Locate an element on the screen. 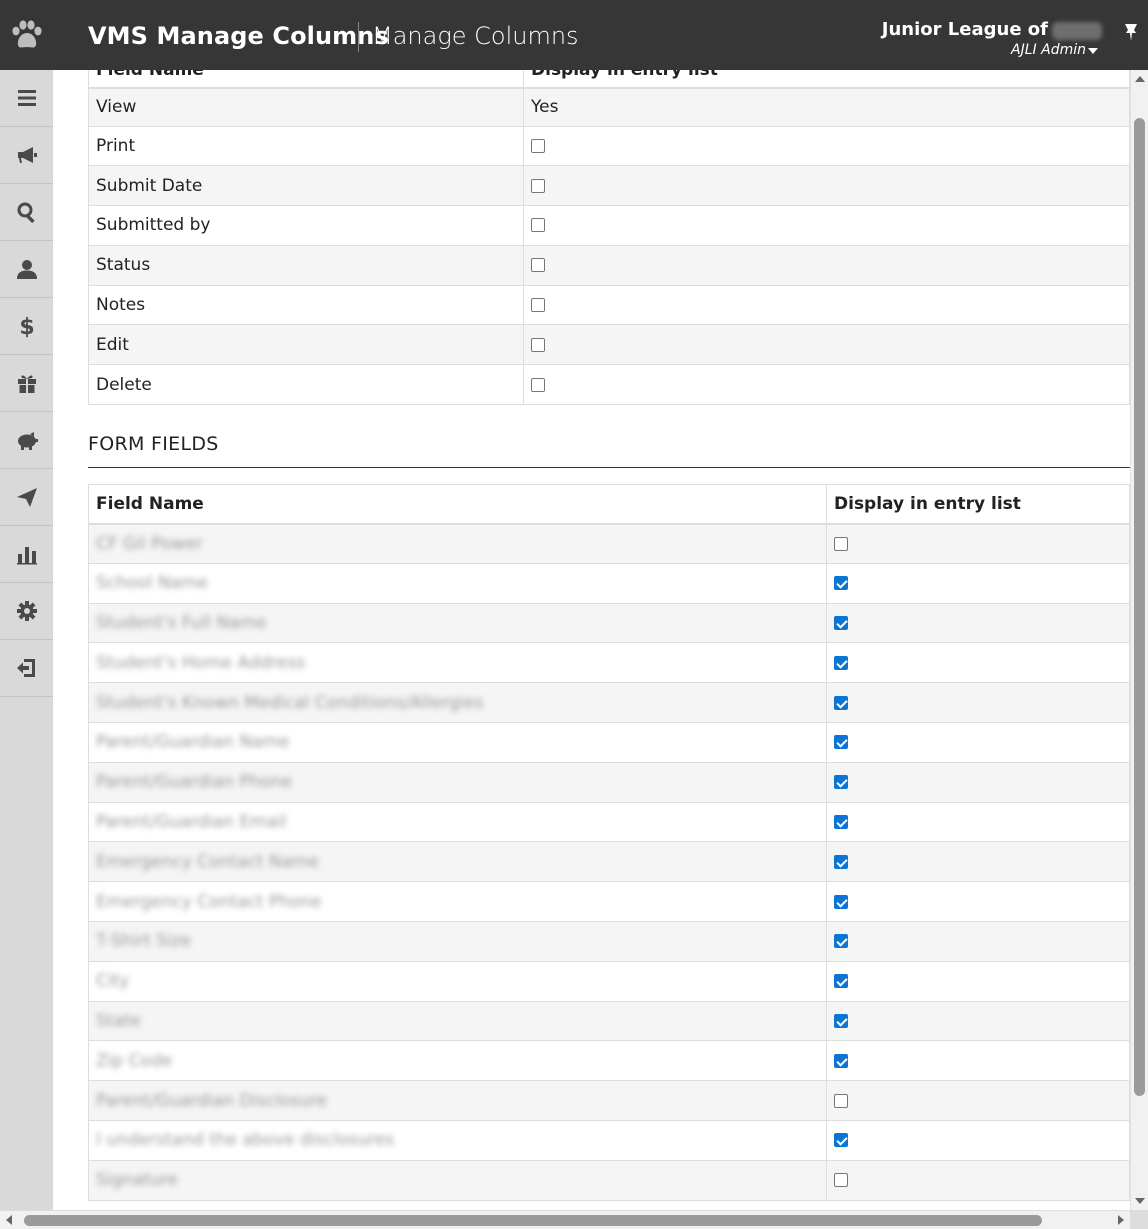  table-row: Student's Home Address is located at coordinates (609, 663).